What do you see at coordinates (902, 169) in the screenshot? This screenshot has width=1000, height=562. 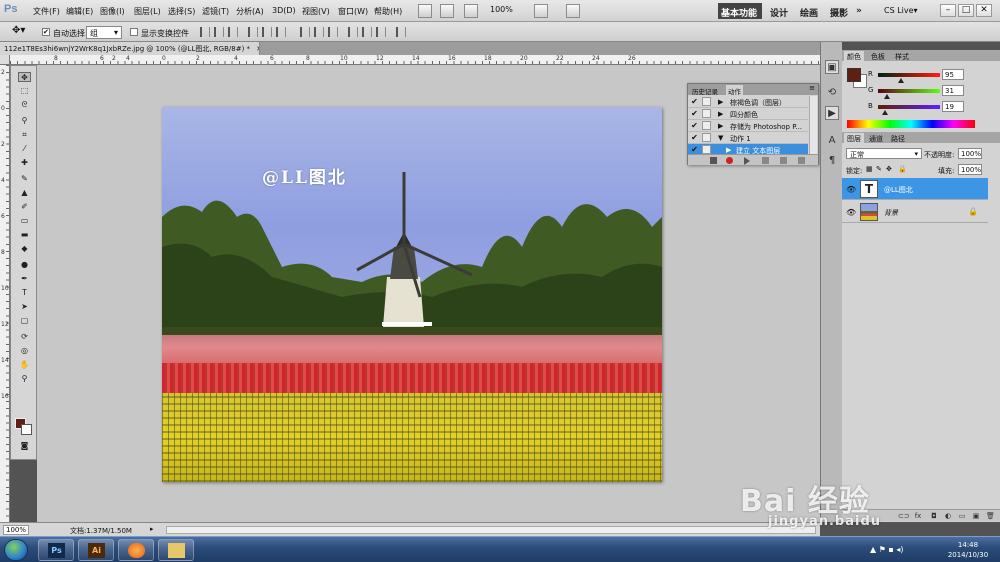 I see `lock-all-icon: 🔒` at bounding box center [902, 169].